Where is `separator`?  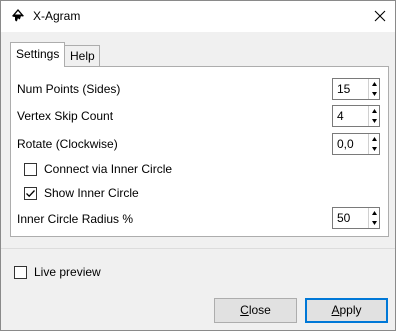
separator is located at coordinates (198, 248).